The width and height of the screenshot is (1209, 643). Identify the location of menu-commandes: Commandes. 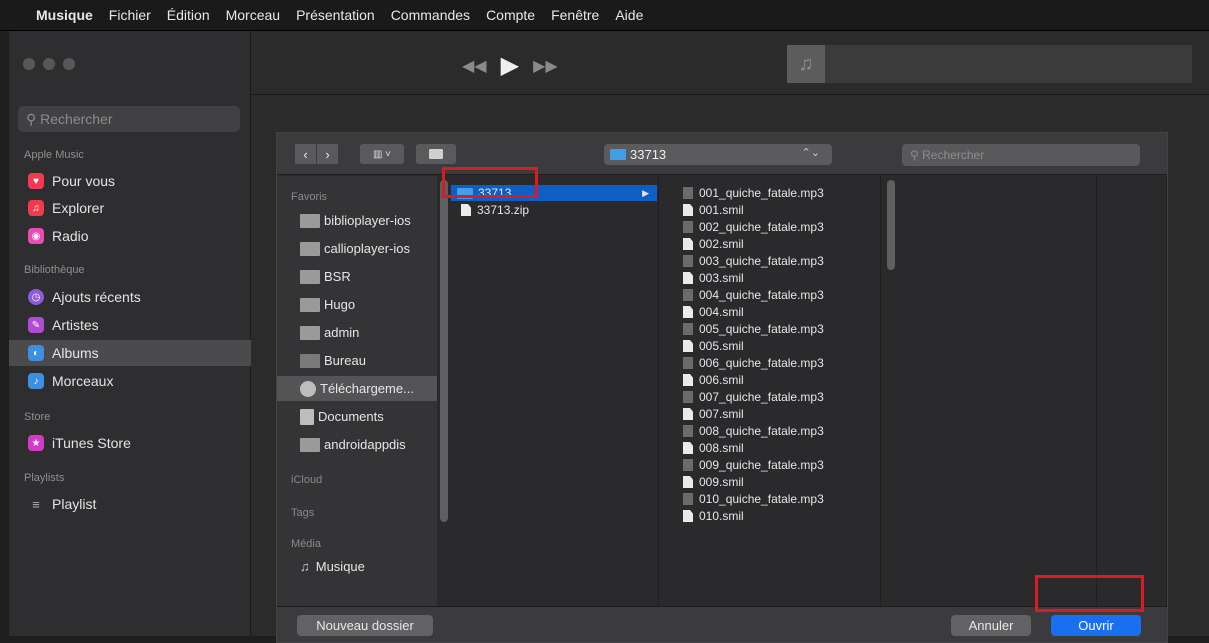
(430, 15).